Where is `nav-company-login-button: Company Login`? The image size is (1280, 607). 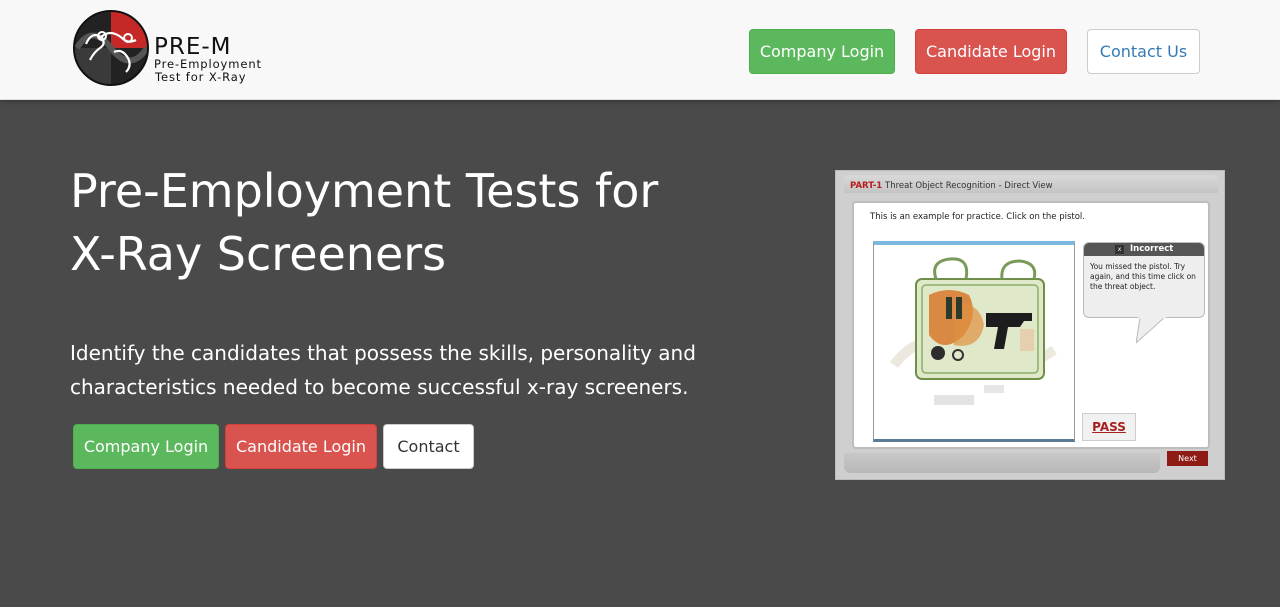 nav-company-login-button: Company Login is located at coordinates (822, 51).